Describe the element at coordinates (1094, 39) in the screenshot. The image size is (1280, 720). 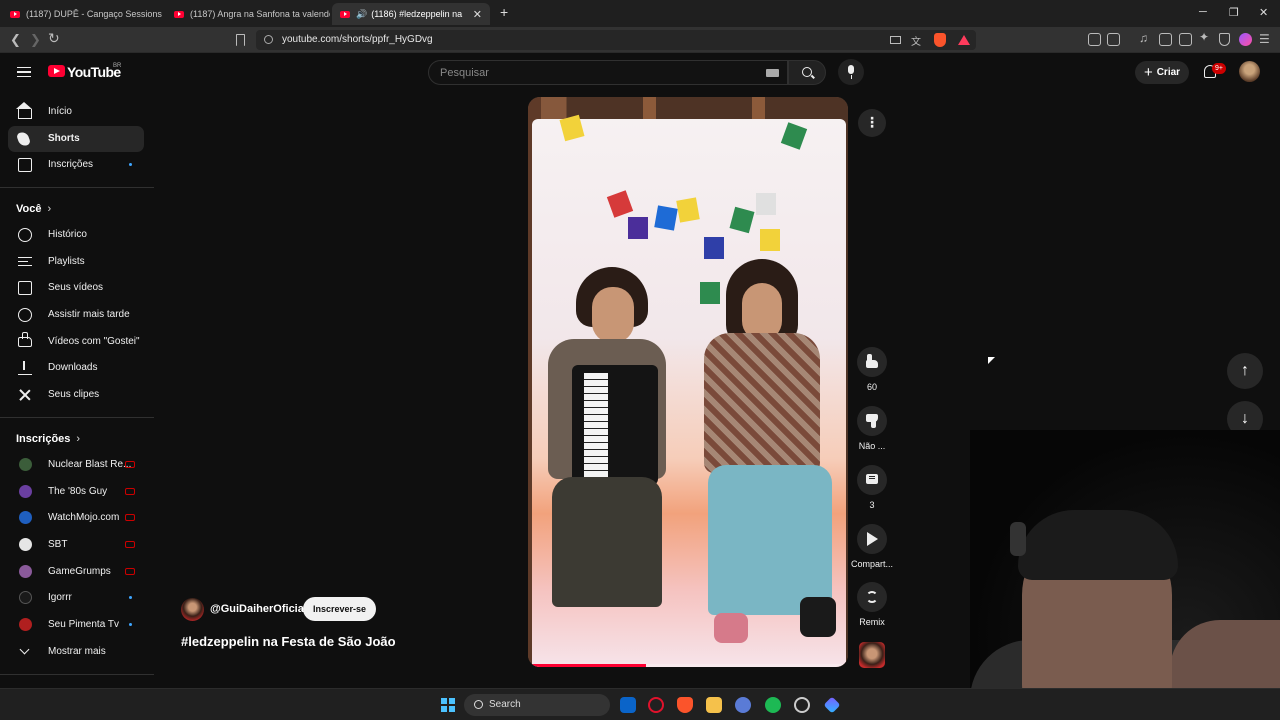
I see `extensions-icon` at that location.